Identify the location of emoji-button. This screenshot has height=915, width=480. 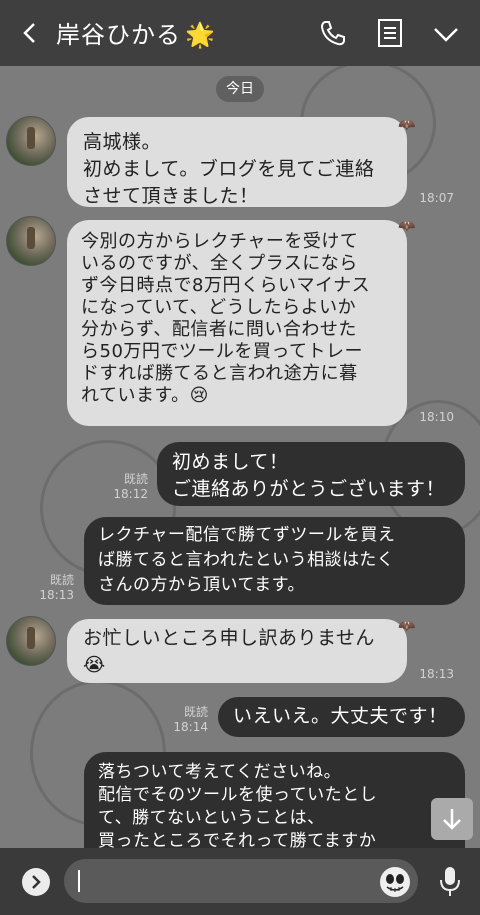
(395, 882).